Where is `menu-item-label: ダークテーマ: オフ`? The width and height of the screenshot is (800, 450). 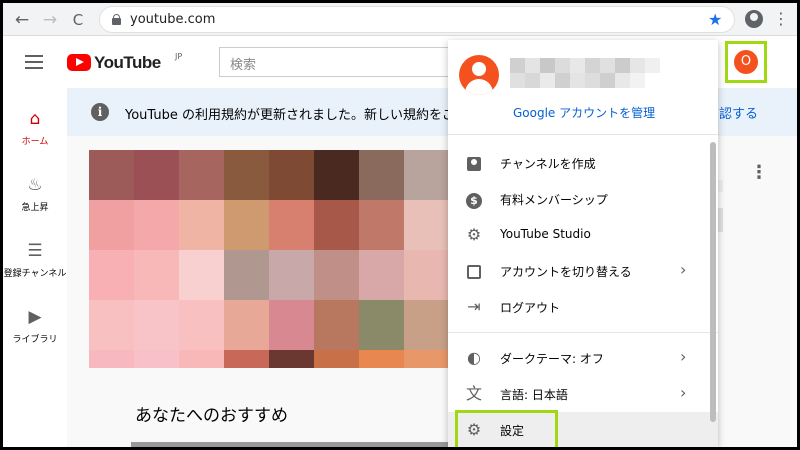 menu-item-label: ダークテーマ: オフ is located at coordinates (552, 359).